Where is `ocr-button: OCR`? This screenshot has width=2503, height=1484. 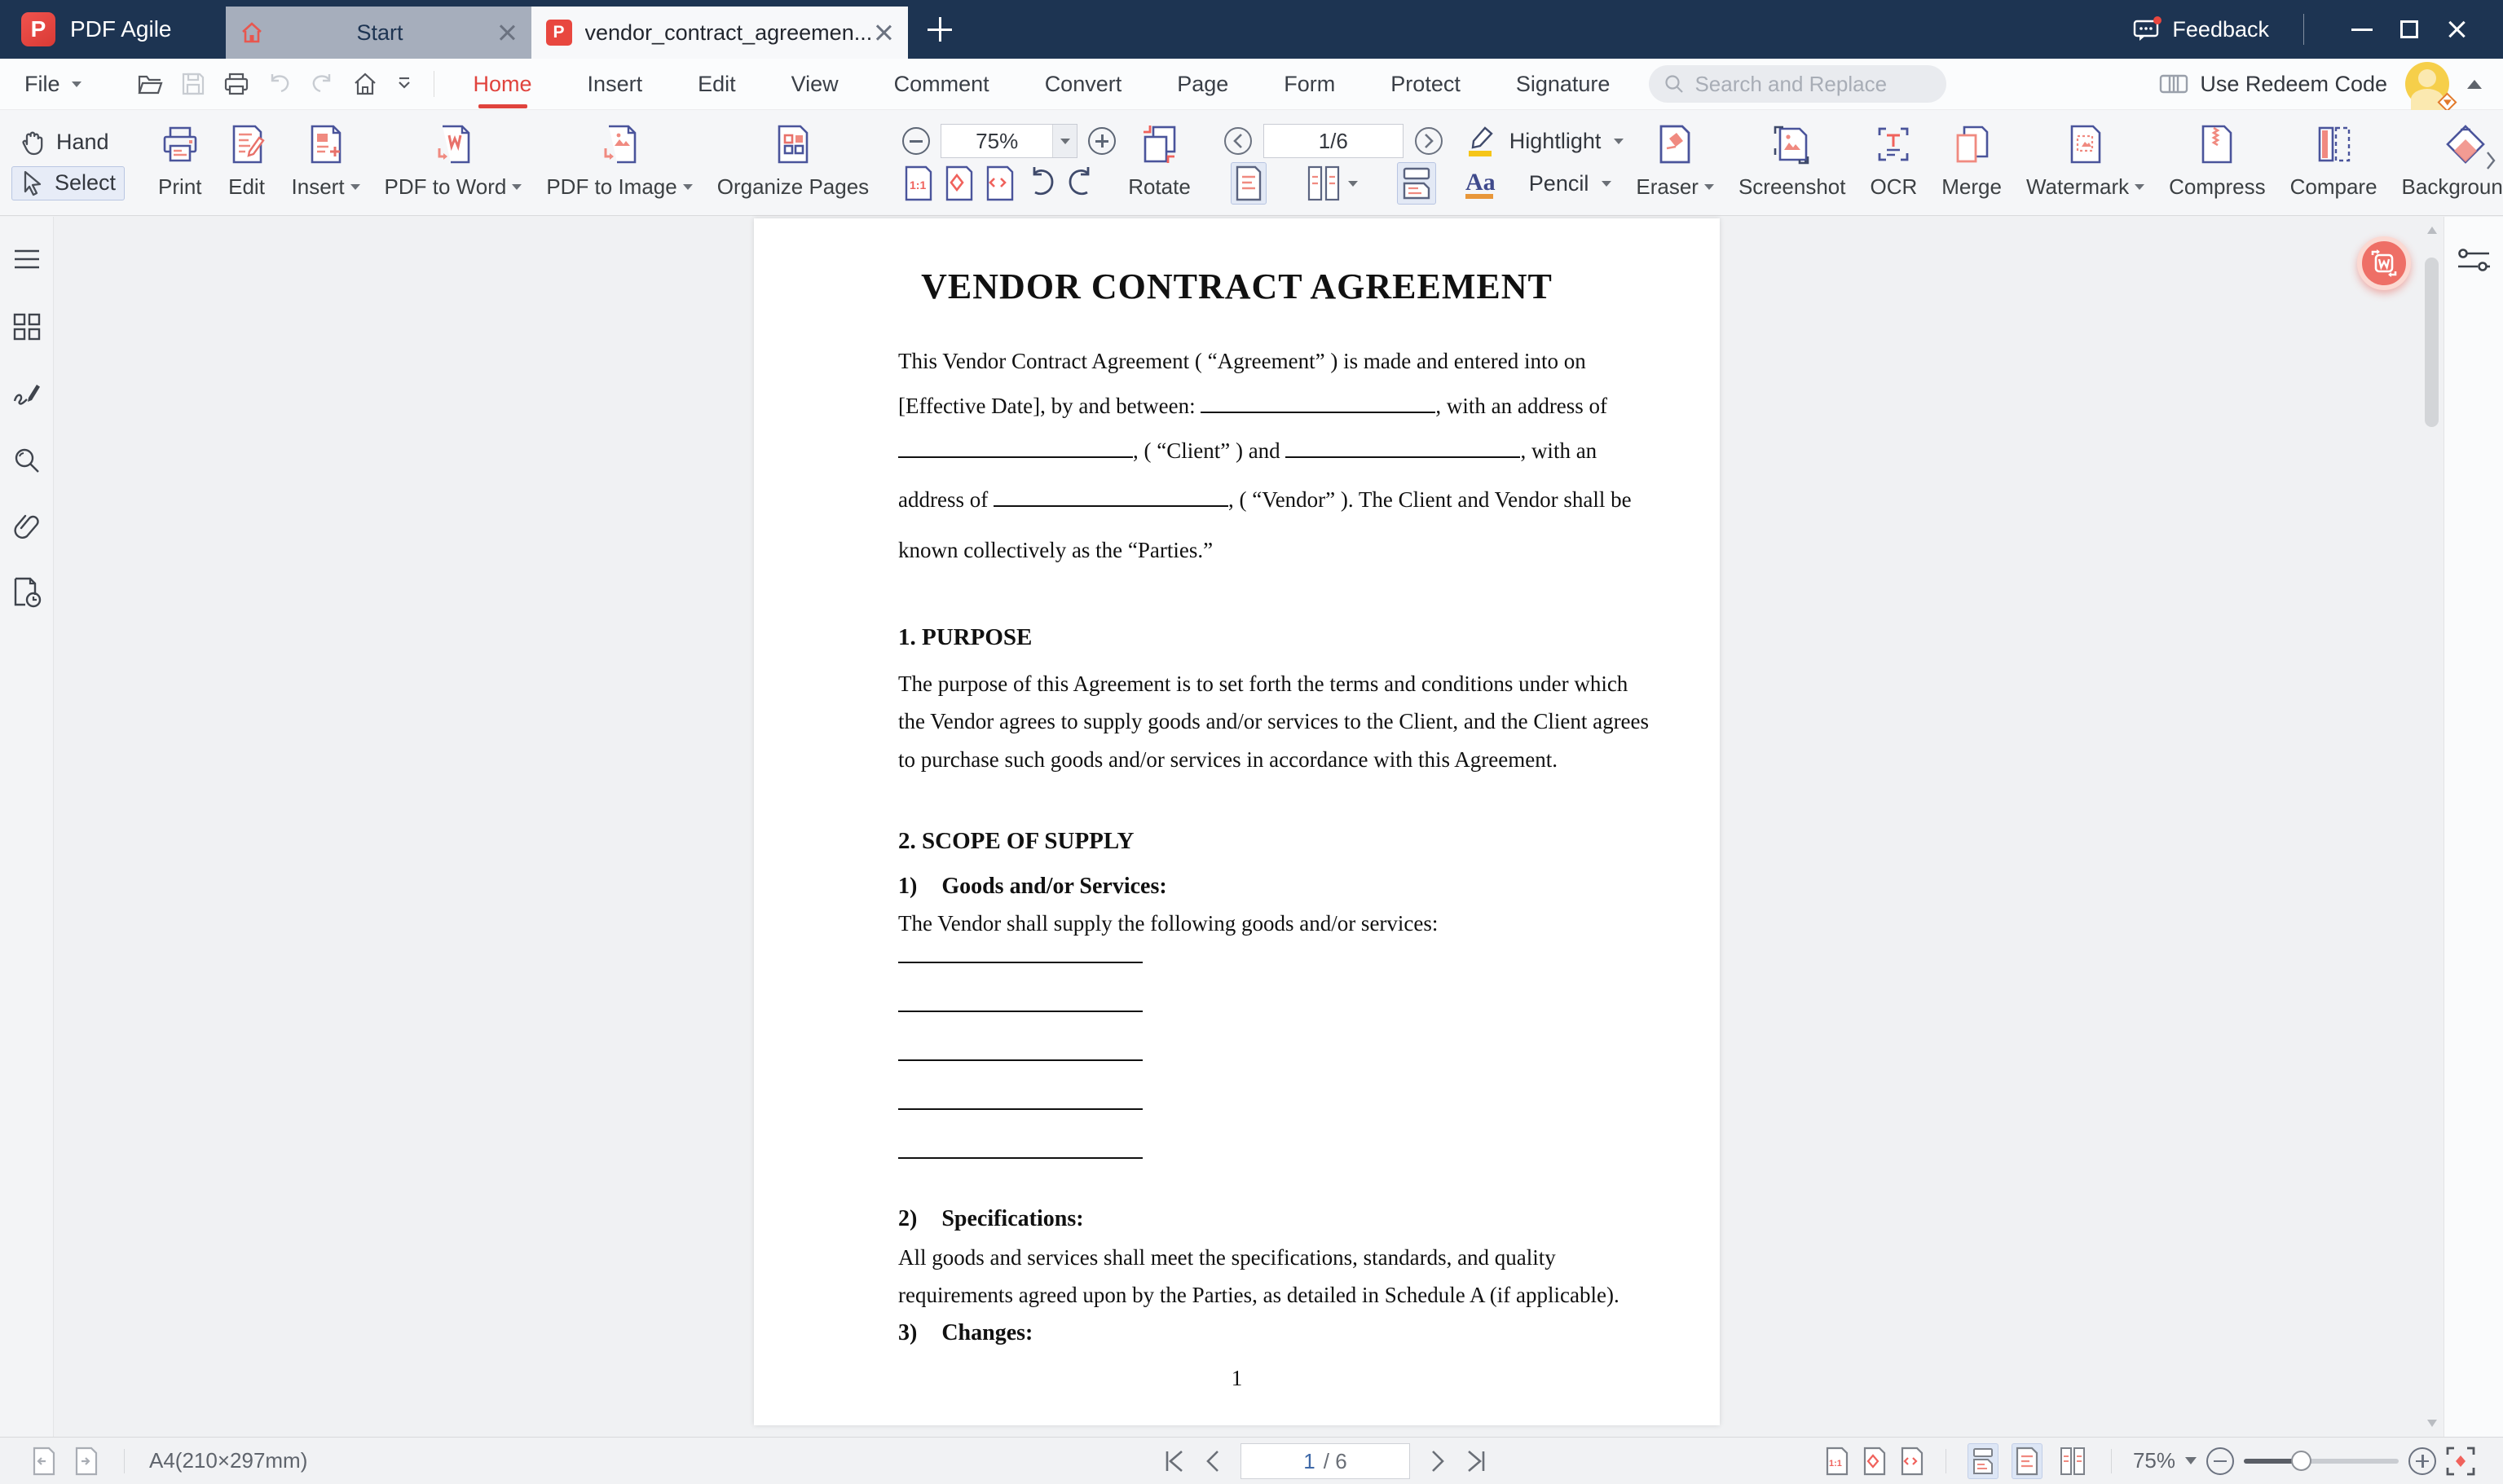 ocr-button: OCR is located at coordinates (1893, 162).